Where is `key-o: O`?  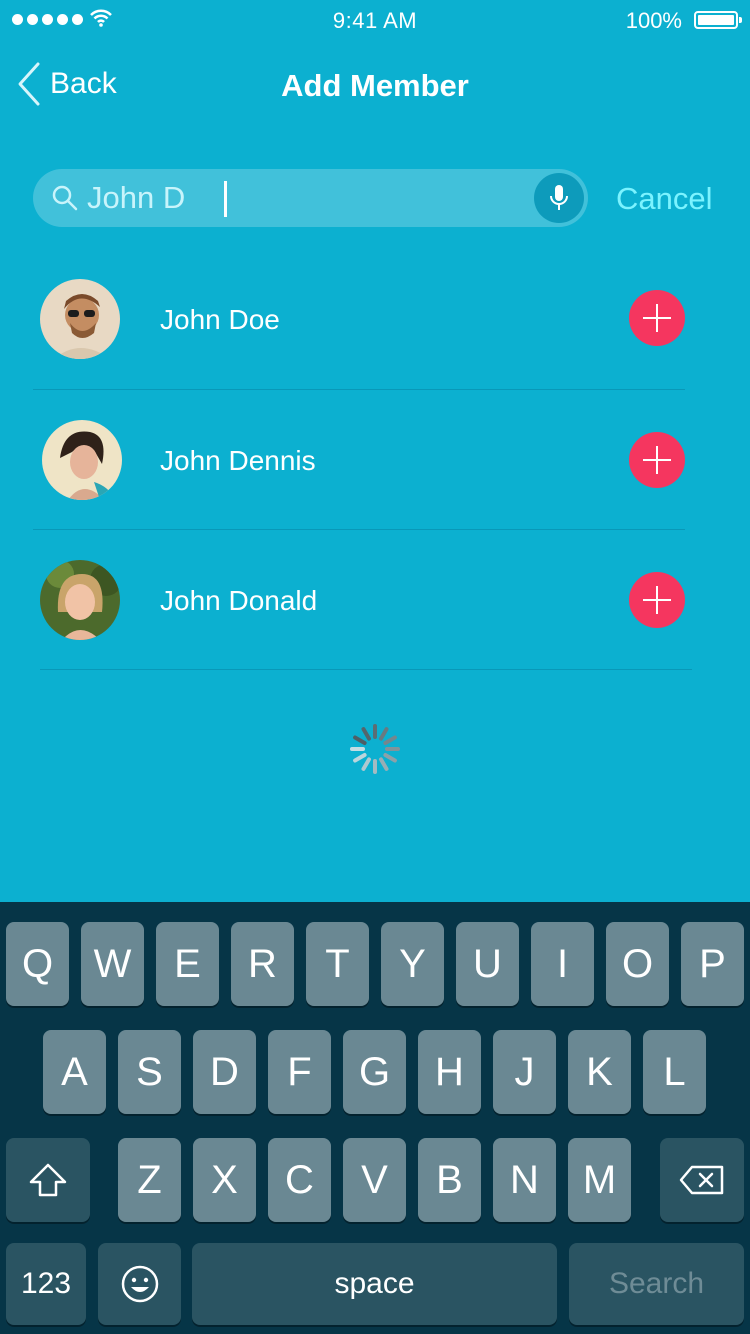 key-o: O is located at coordinates (637, 964).